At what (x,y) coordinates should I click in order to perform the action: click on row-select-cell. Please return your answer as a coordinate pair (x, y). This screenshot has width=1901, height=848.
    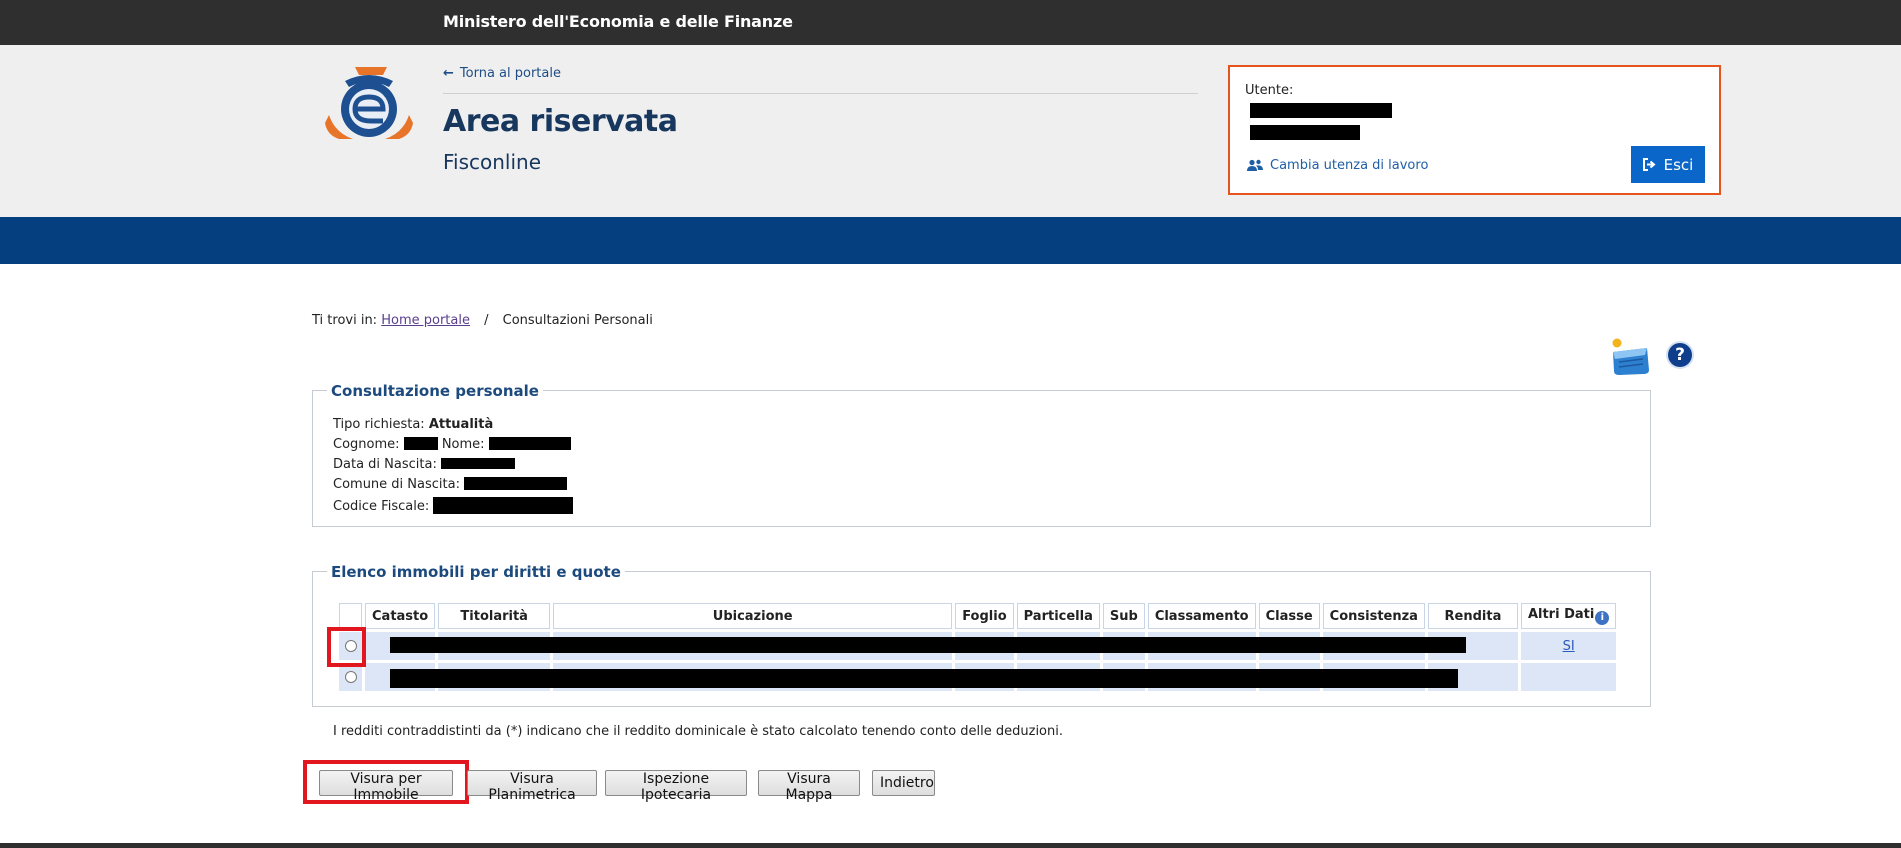
    Looking at the image, I should click on (350, 677).